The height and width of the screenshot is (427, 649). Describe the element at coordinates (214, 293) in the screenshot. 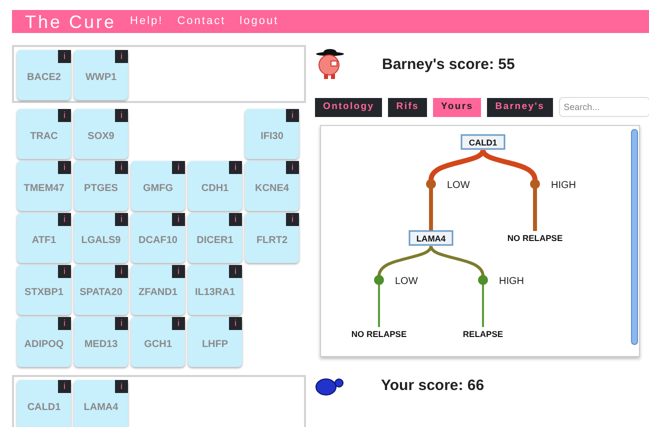

I see `gene-name: IL13RA1` at that location.